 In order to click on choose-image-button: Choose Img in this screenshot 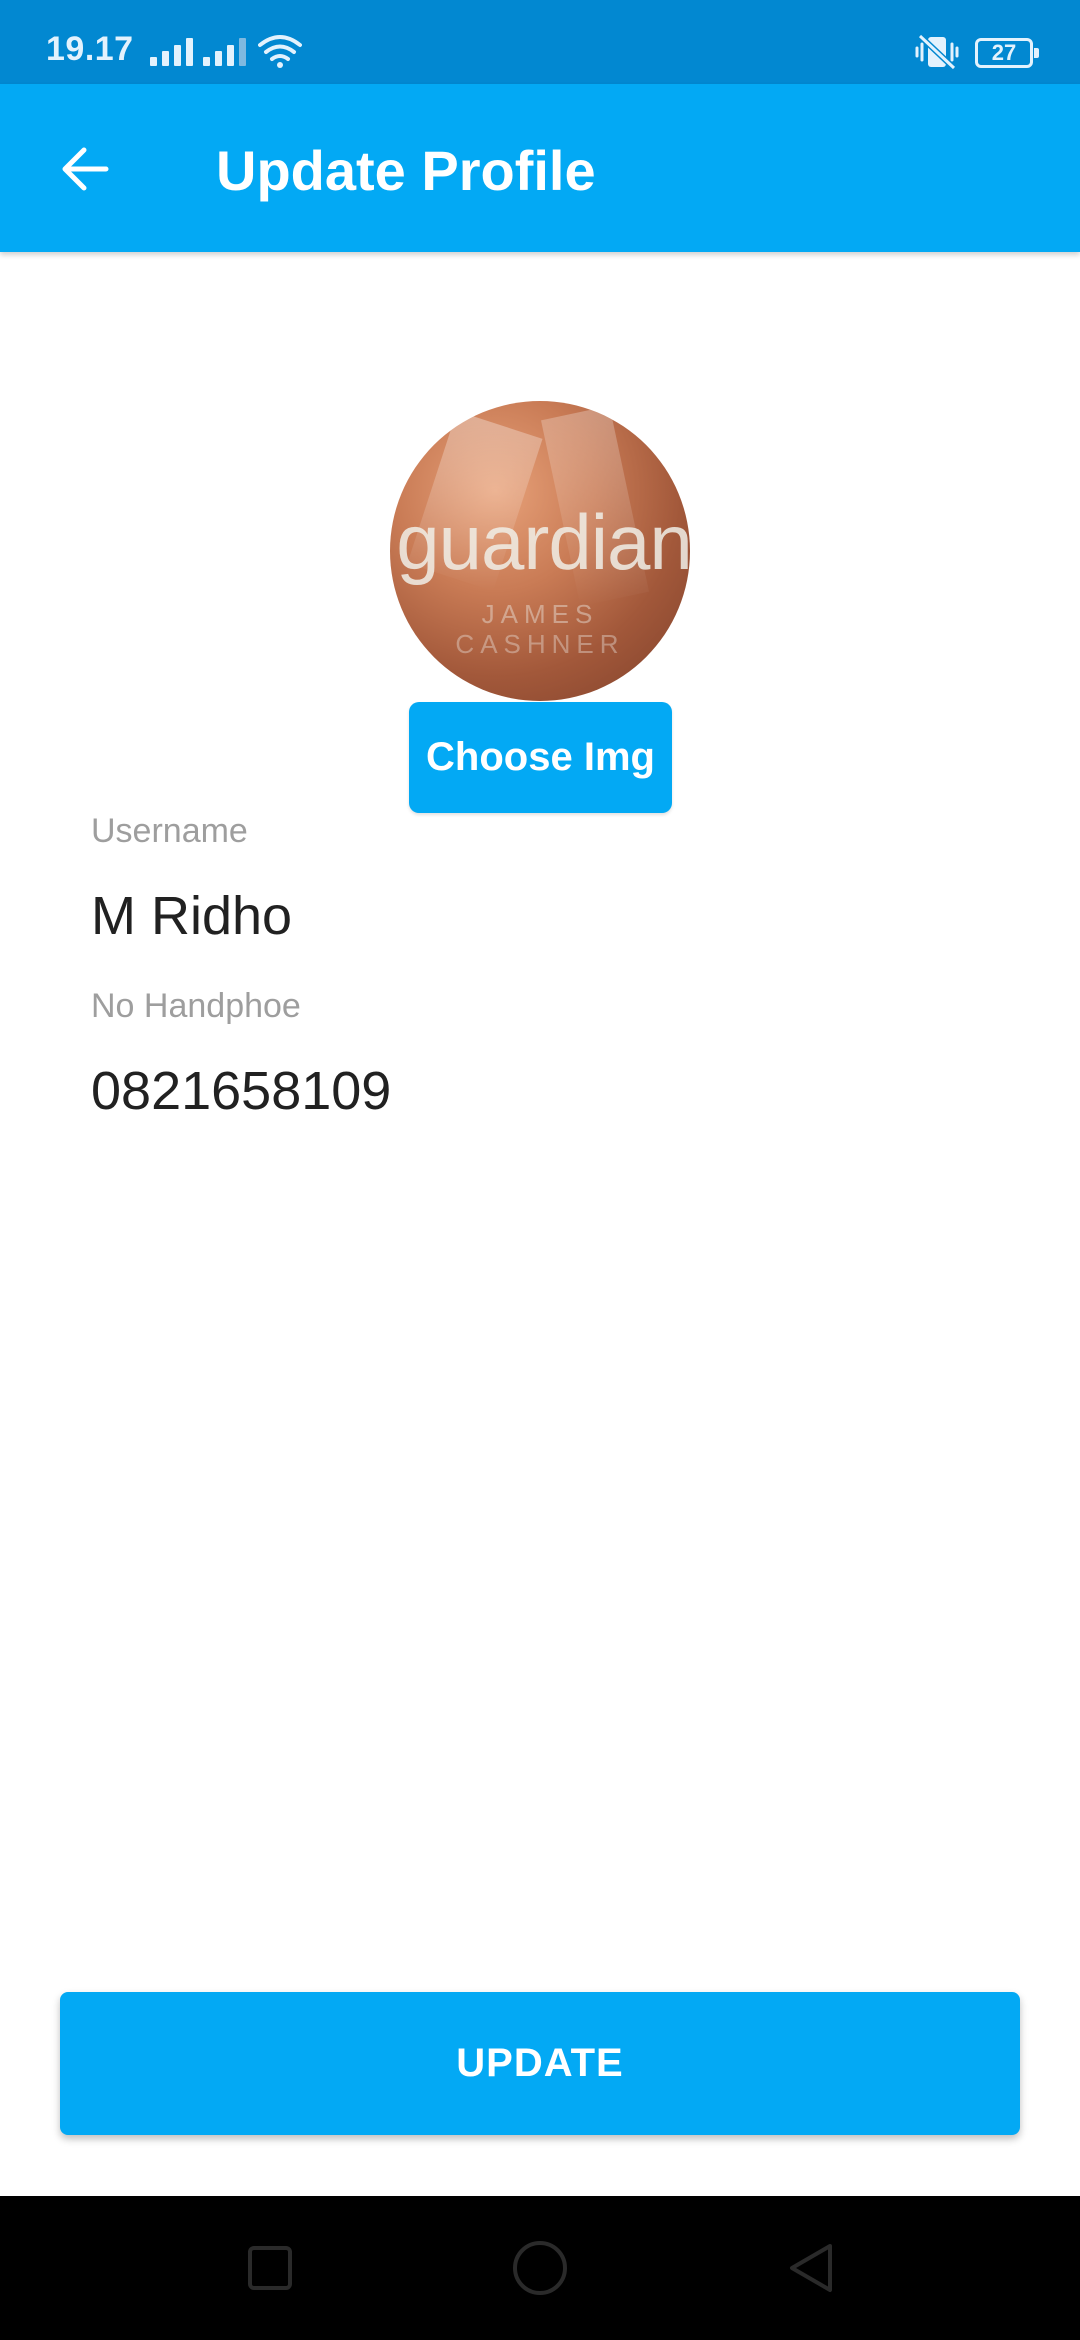, I will do `click(540, 757)`.